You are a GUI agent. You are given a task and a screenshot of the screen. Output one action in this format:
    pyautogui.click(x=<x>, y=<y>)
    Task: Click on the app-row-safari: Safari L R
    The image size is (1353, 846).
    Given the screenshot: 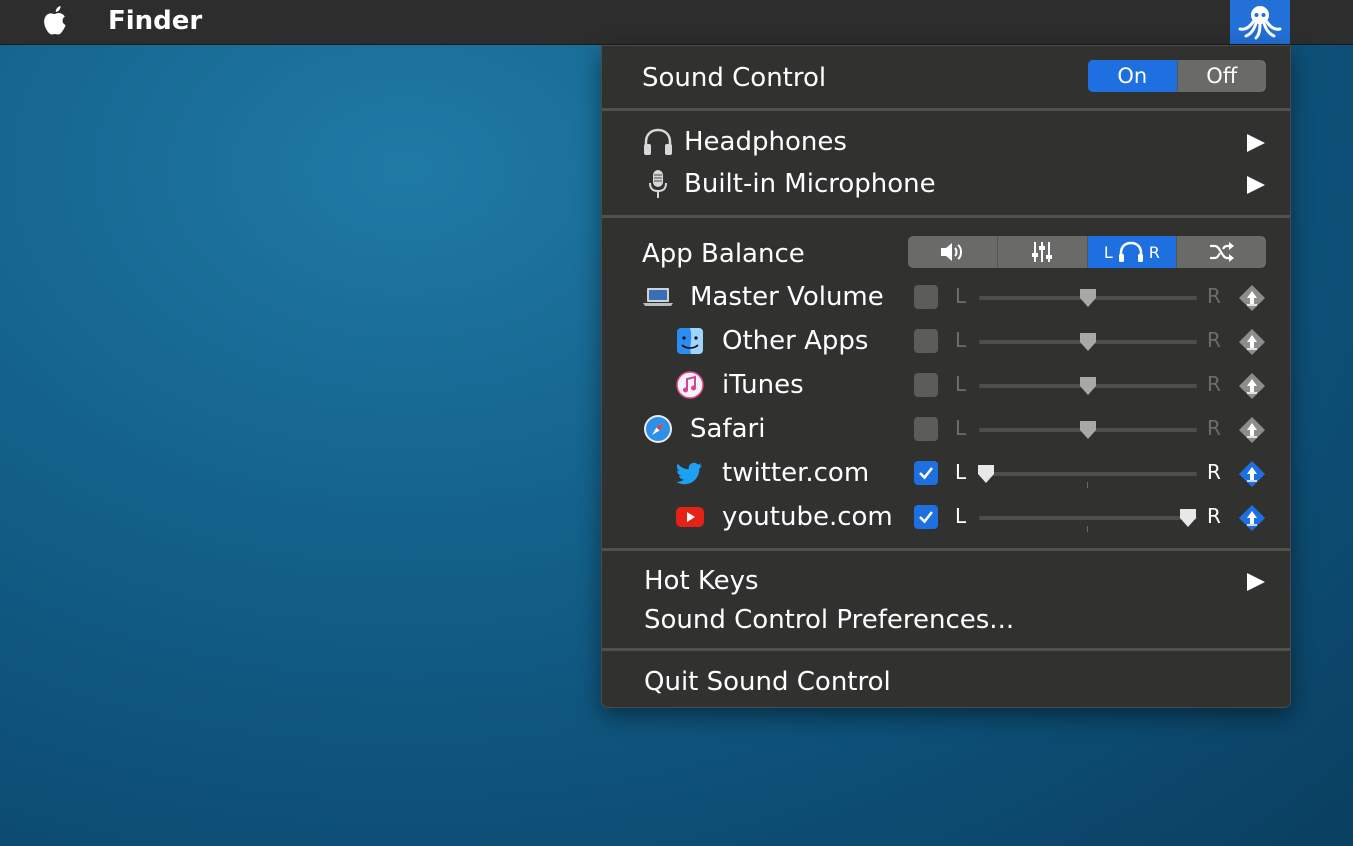 What is the action you would take?
    pyautogui.click(x=946, y=430)
    